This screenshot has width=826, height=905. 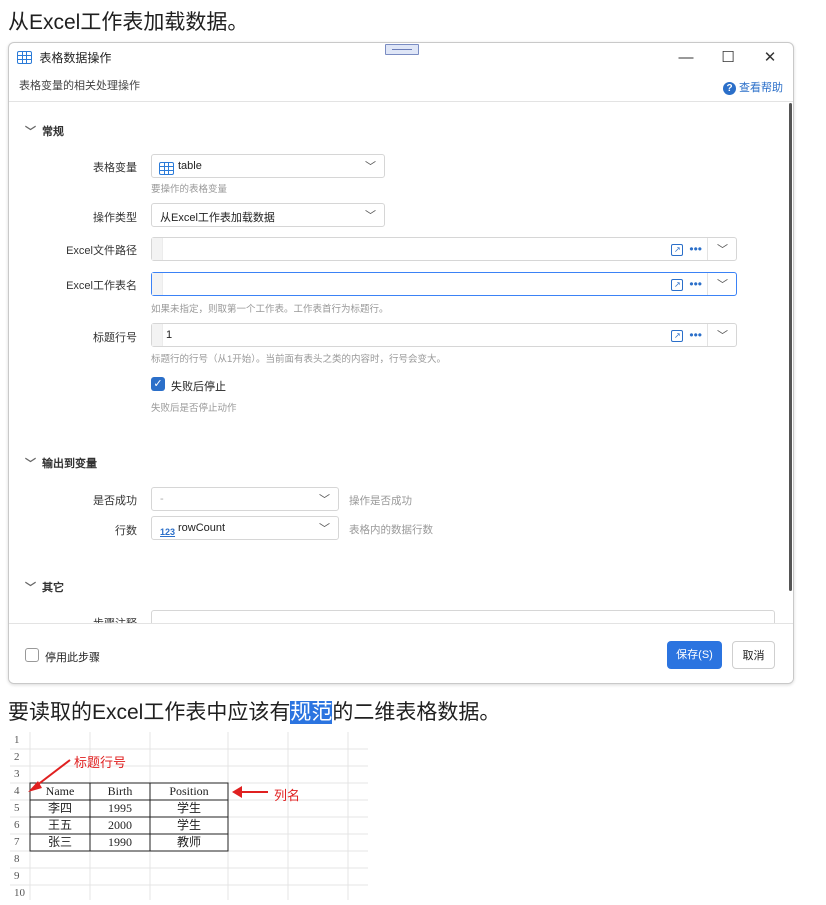 What do you see at coordinates (44, 131) in the screenshot?
I see `section-general: ﹀ 常规` at bounding box center [44, 131].